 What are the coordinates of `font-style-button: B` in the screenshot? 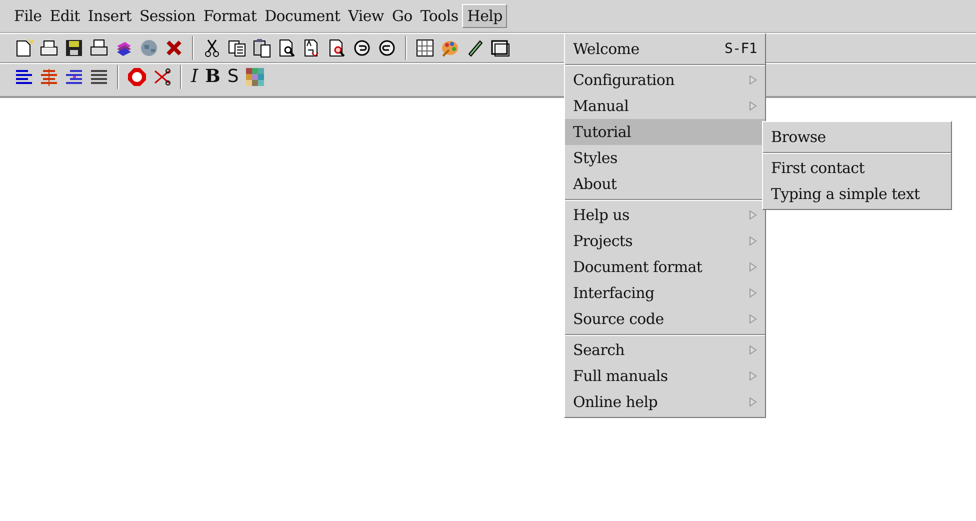 It's located at (213, 76).